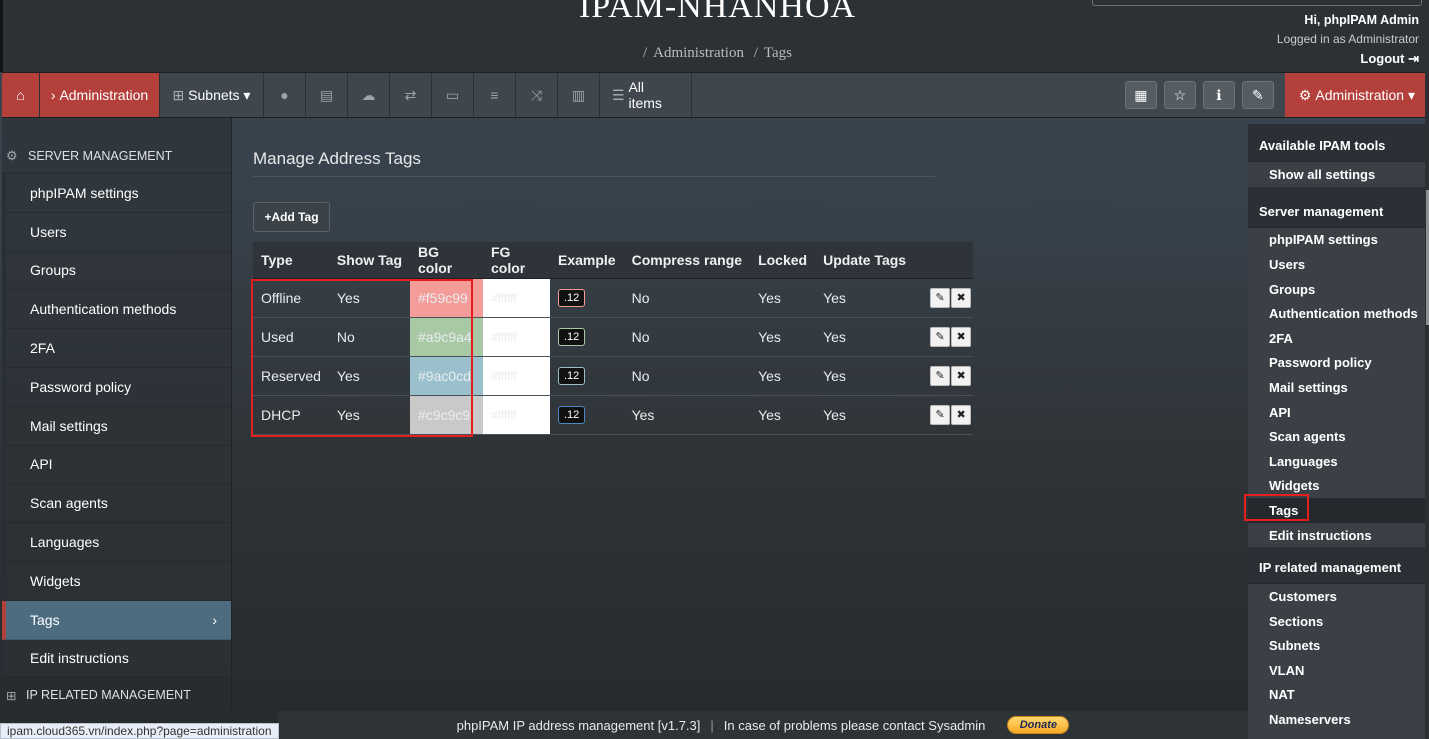 This screenshot has width=1429, height=739. I want to click on panel-item-authentication-methods: Authentication methods, so click(1336, 313).